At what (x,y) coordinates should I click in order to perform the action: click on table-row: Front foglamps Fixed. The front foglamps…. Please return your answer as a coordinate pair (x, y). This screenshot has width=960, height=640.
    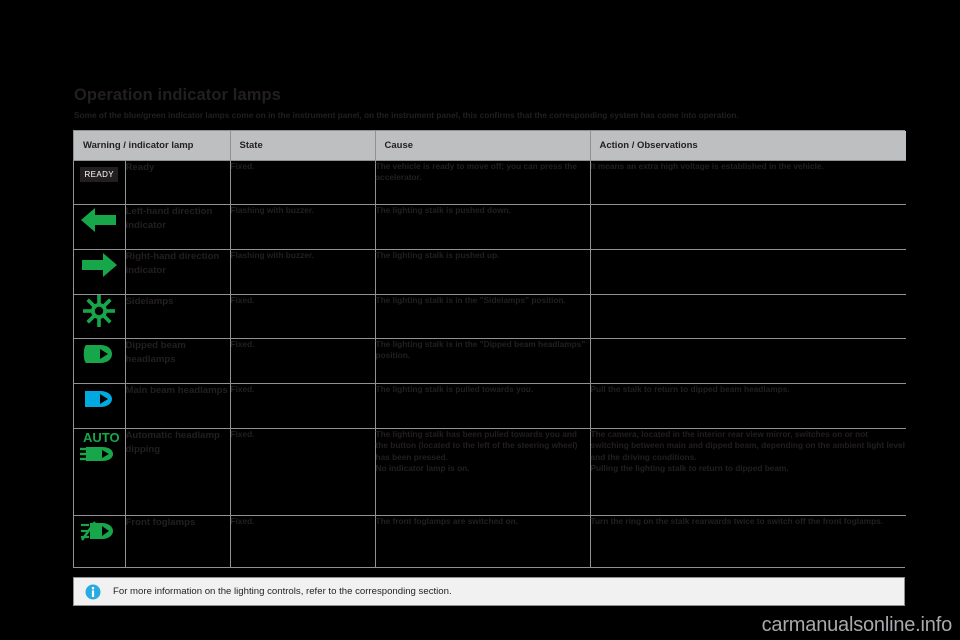
    Looking at the image, I should click on (490, 541).